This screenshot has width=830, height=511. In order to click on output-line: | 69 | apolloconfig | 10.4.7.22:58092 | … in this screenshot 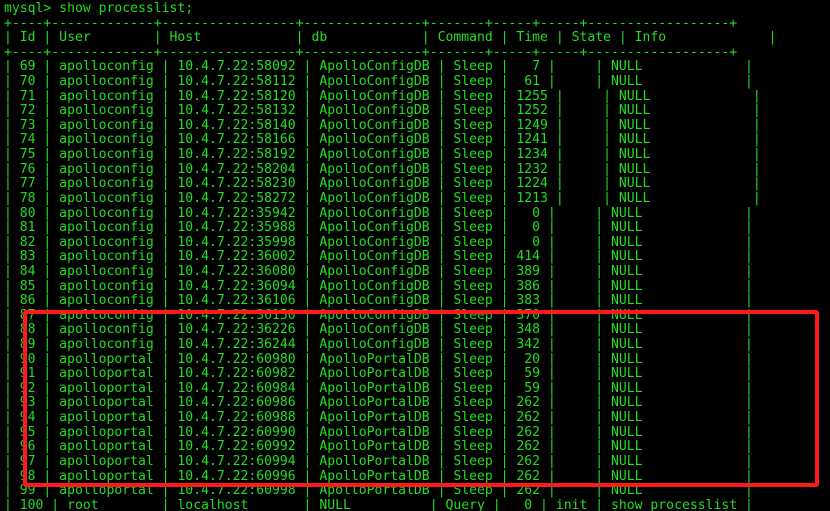, I will do `click(378, 67)`.